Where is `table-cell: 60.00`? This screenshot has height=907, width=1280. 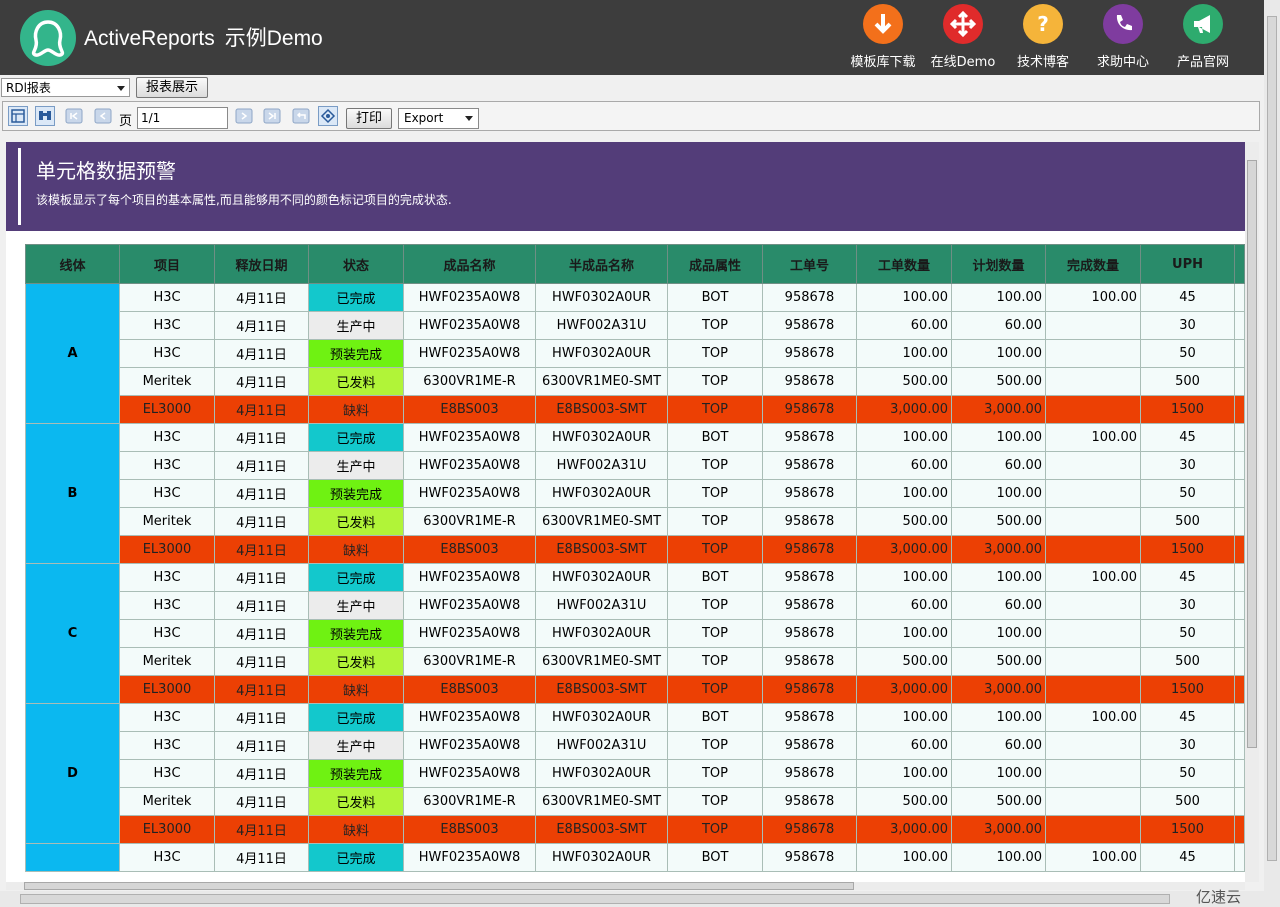 table-cell: 60.00 is located at coordinates (998, 745).